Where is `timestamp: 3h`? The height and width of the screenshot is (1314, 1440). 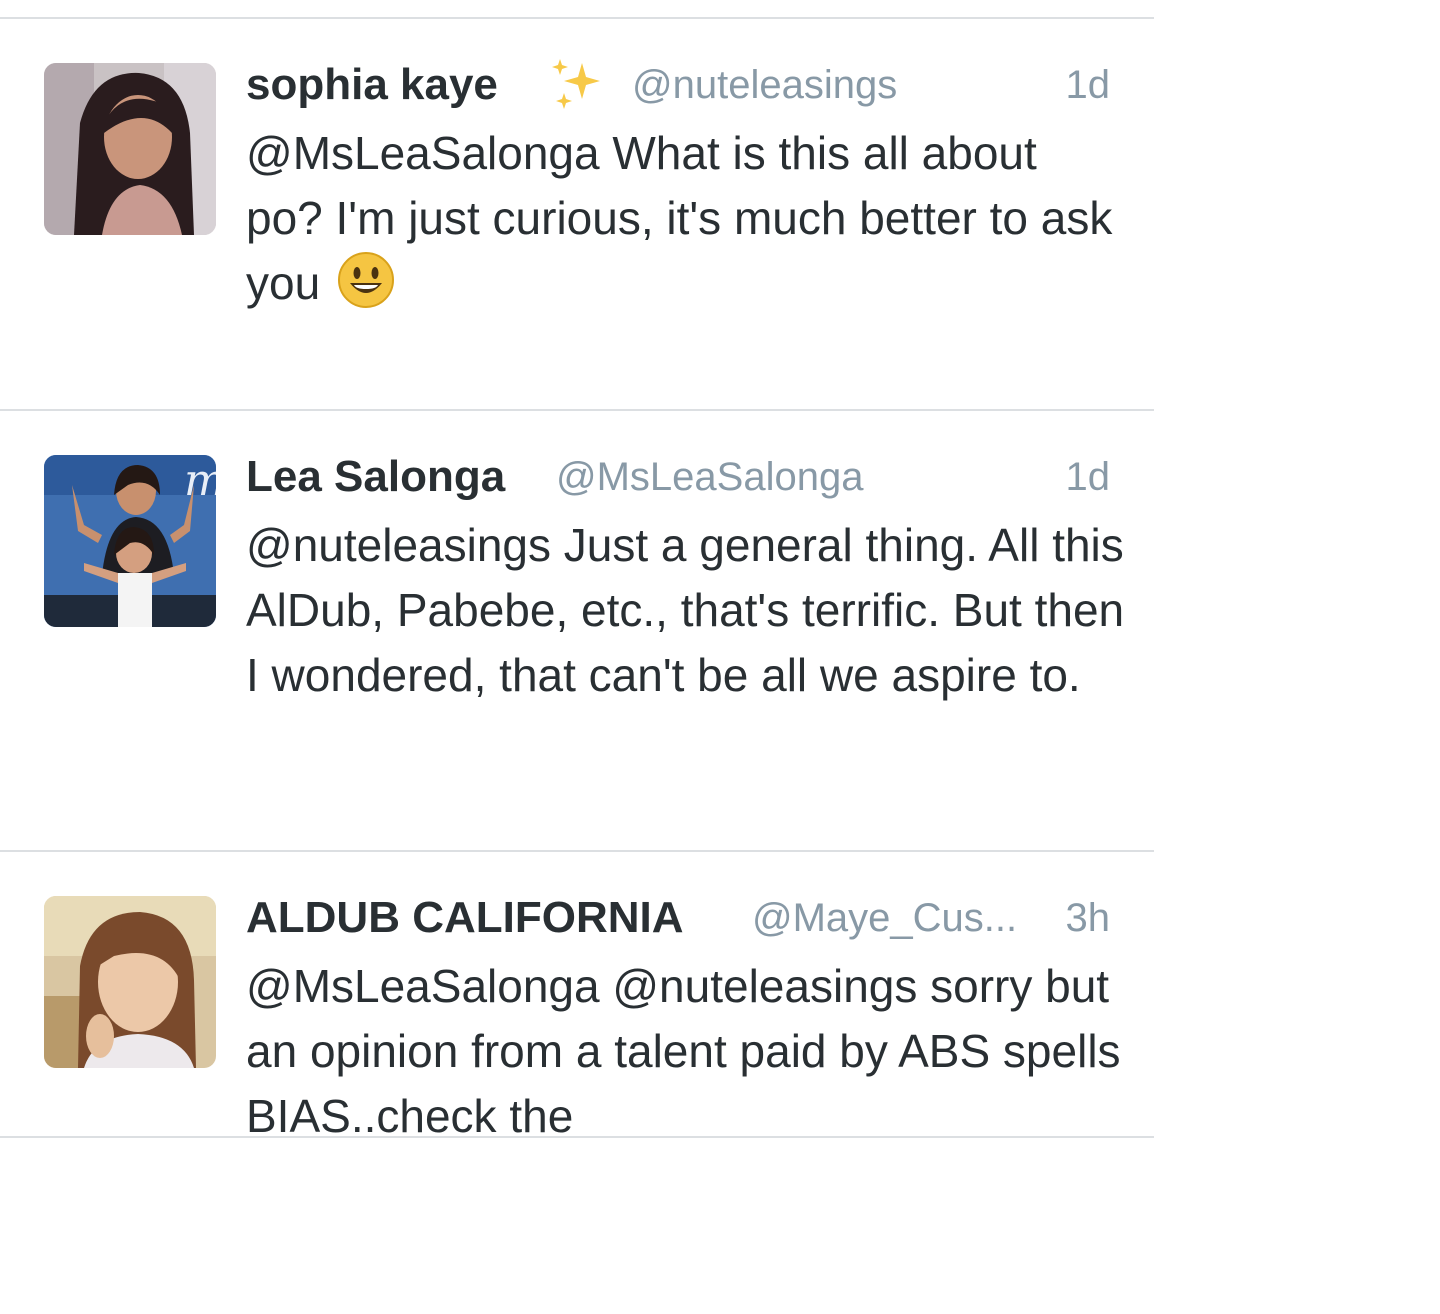 timestamp: 3h is located at coordinates (1088, 918).